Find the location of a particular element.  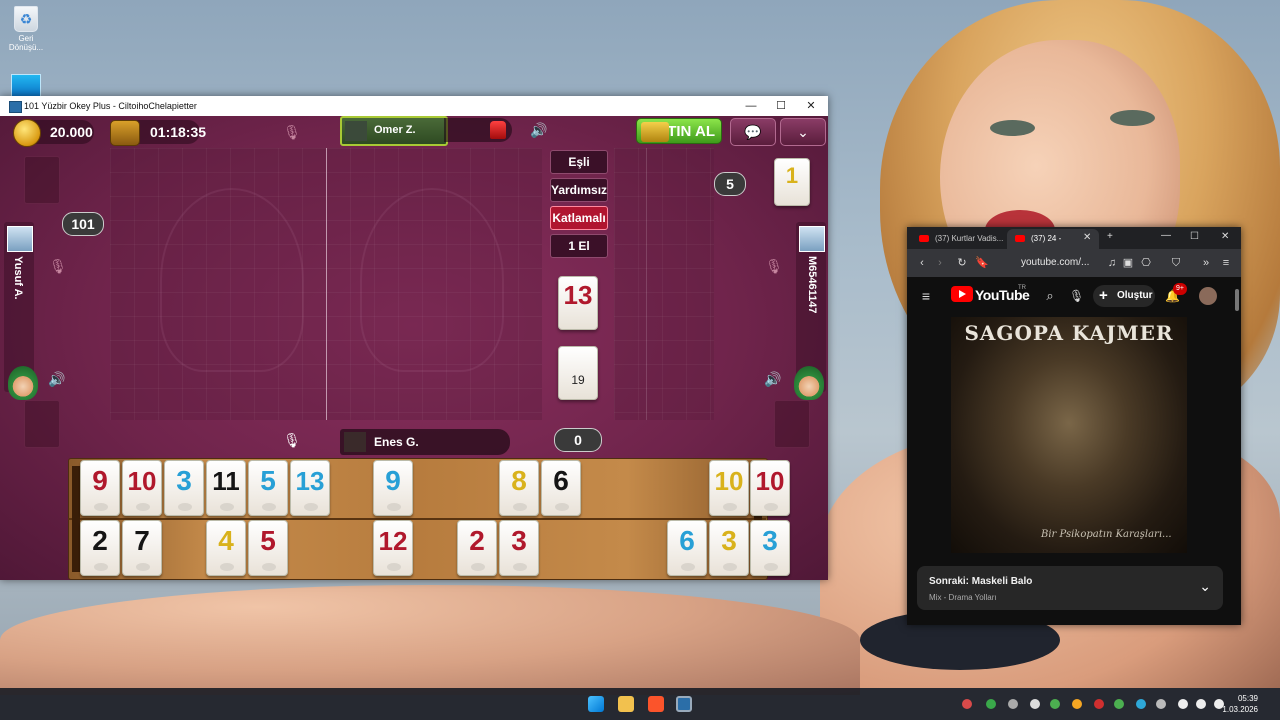

system-clock: 05:39 1.03.2026 is located at coordinates (1240, 704).